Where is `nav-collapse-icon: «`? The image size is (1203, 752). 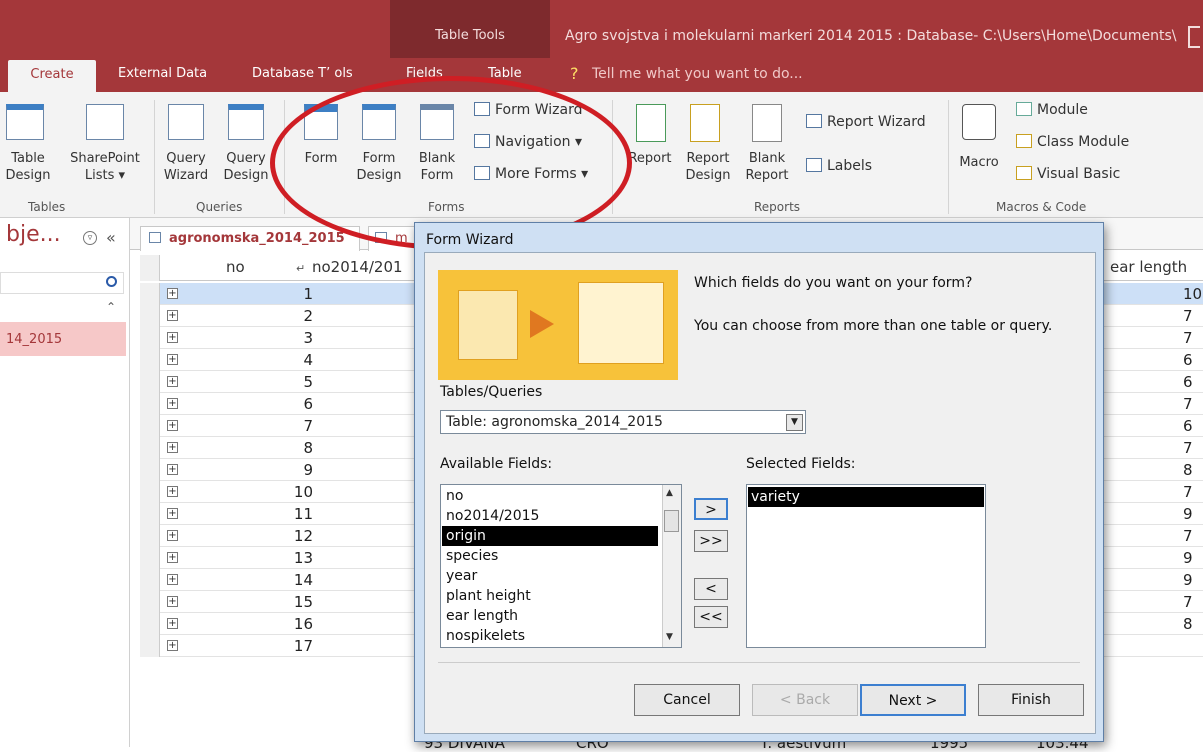
nav-collapse-icon: « is located at coordinates (111, 237).